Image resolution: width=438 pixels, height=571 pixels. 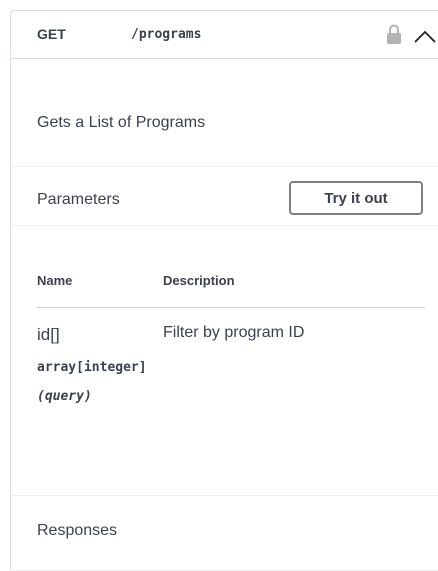 I want to click on column-header-name: Name, so click(x=55, y=280).